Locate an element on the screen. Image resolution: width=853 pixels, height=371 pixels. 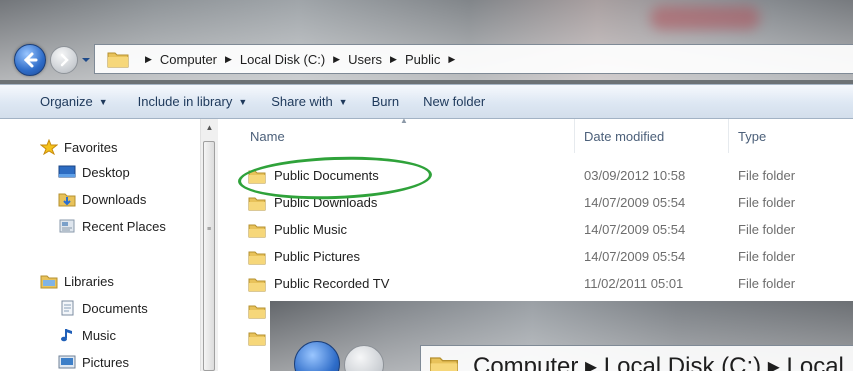
breadcrumb-computer: Computer is located at coordinates (188, 59).